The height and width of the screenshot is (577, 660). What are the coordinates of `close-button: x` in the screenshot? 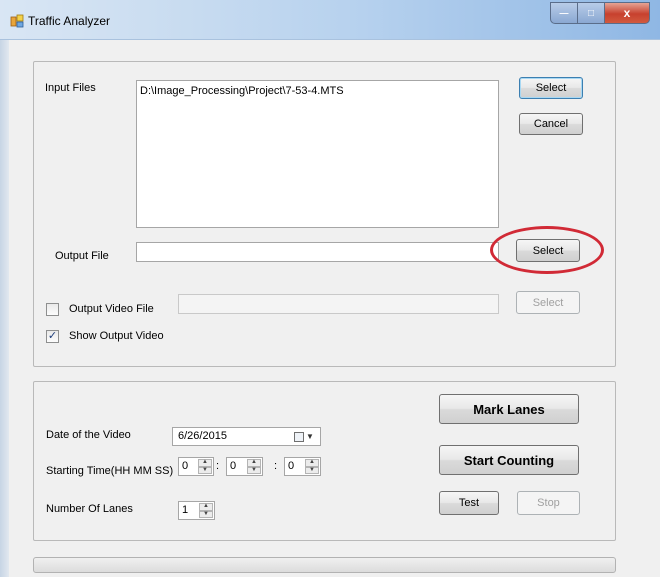 It's located at (627, 13).